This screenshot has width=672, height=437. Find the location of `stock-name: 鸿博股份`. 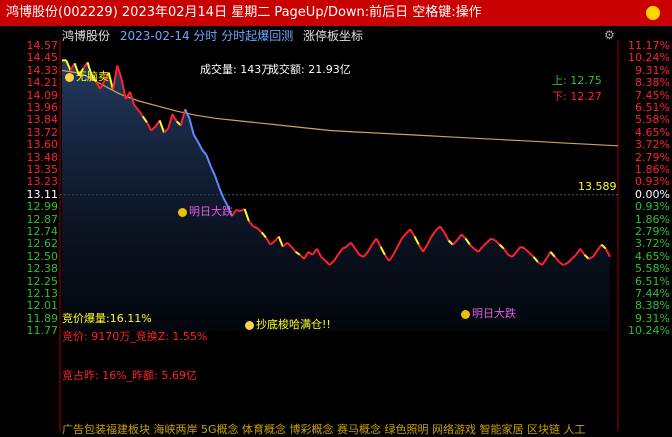

stock-name: 鸿博股份 is located at coordinates (86, 36).